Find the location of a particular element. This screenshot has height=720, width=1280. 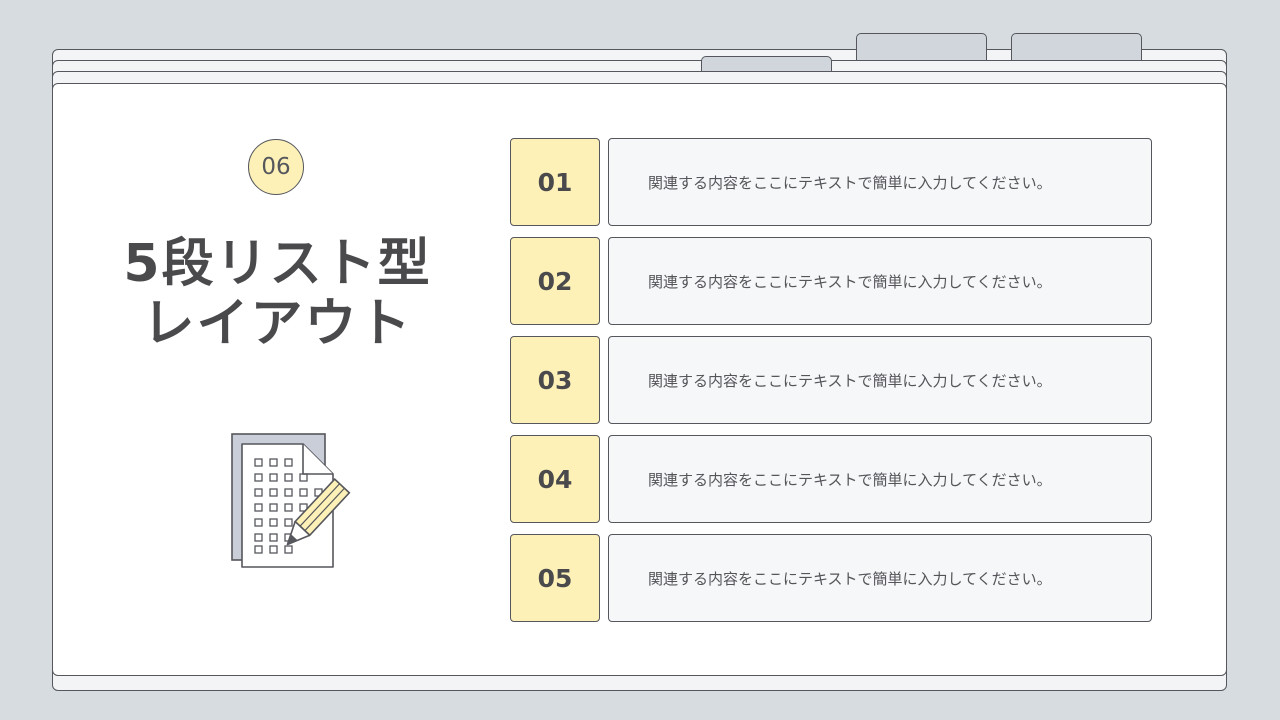

document-with-pencil-icon is located at coordinates (291, 500).